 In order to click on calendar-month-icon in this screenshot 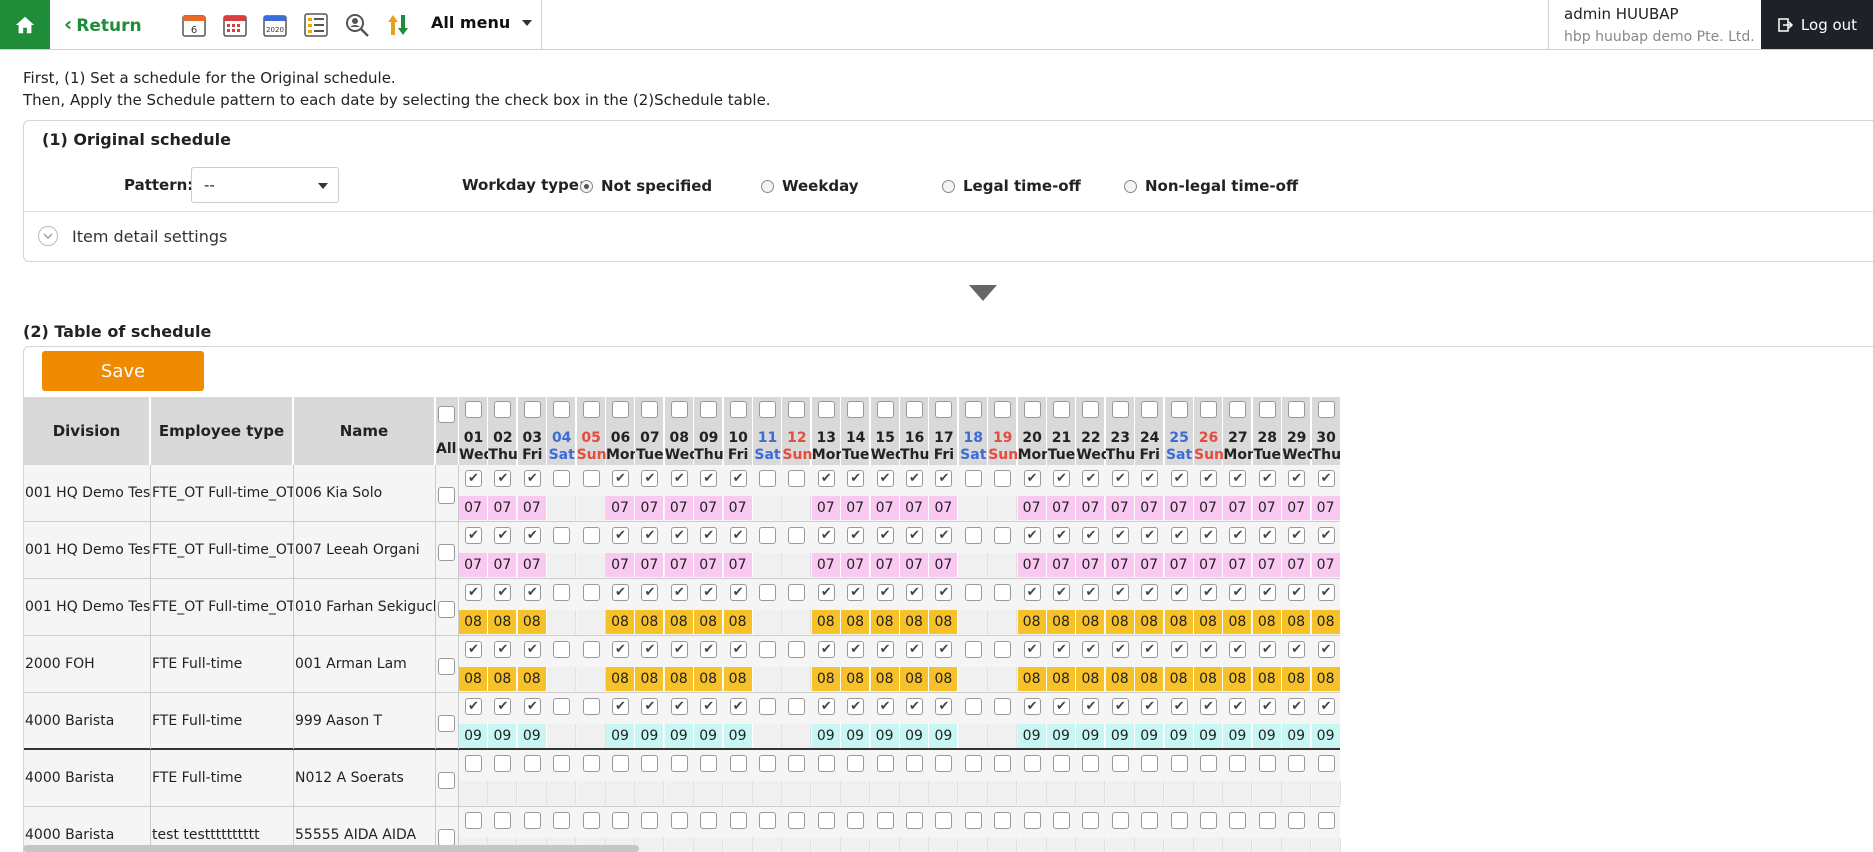, I will do `click(235, 25)`.